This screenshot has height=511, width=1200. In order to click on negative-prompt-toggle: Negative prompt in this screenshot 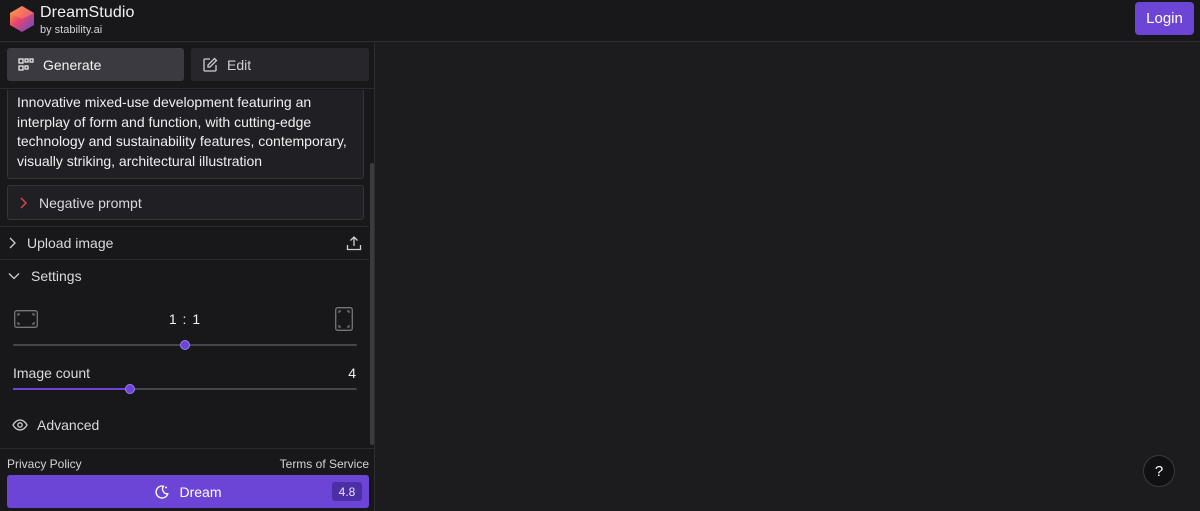, I will do `click(185, 202)`.